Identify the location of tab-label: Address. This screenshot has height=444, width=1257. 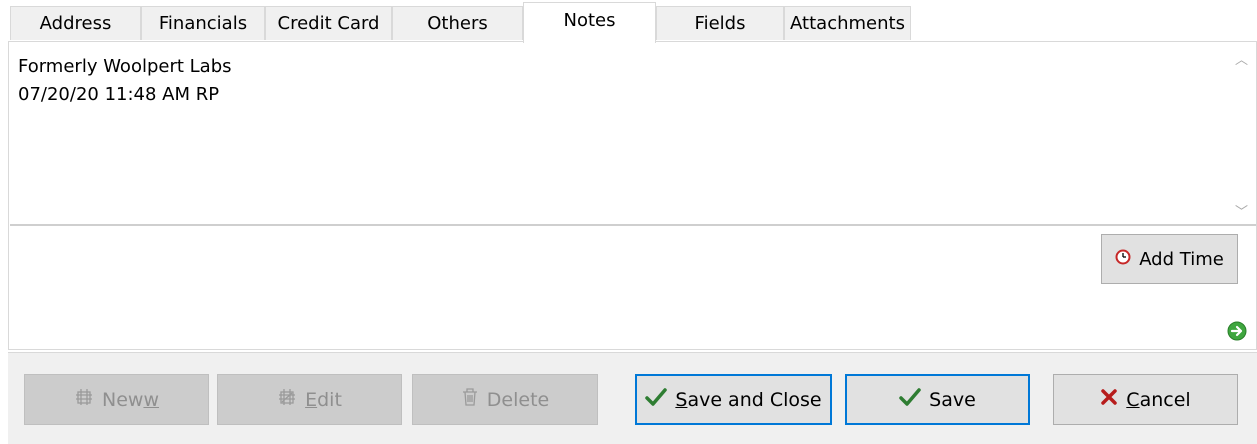
(75, 23).